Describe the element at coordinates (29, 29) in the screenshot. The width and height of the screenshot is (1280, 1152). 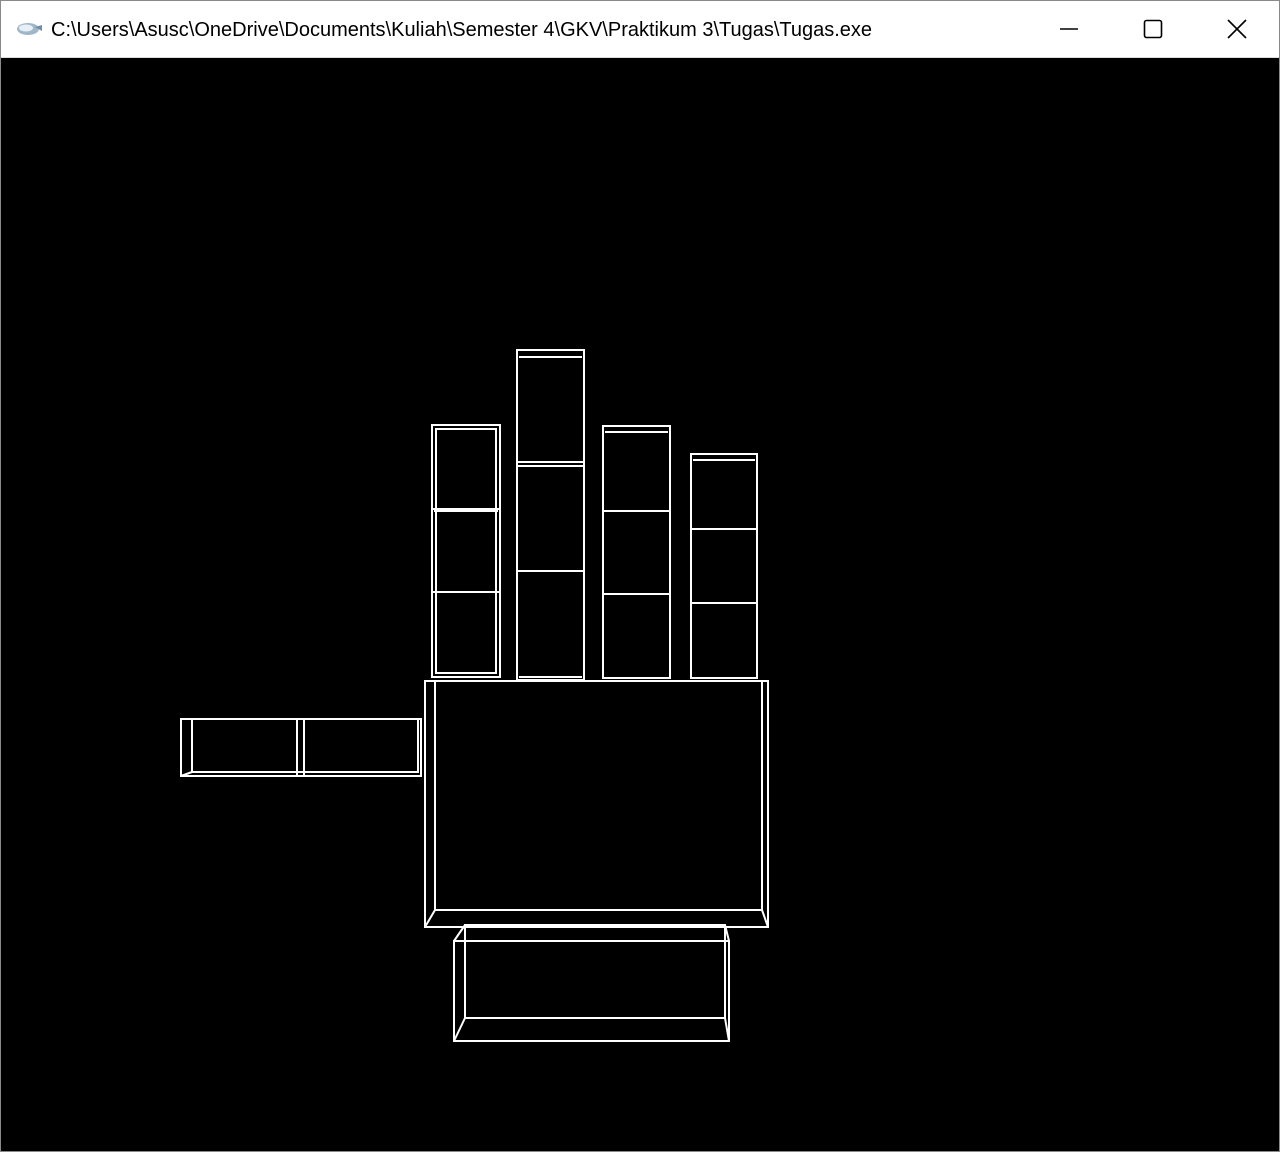
I see `opengl-app-icon` at that location.